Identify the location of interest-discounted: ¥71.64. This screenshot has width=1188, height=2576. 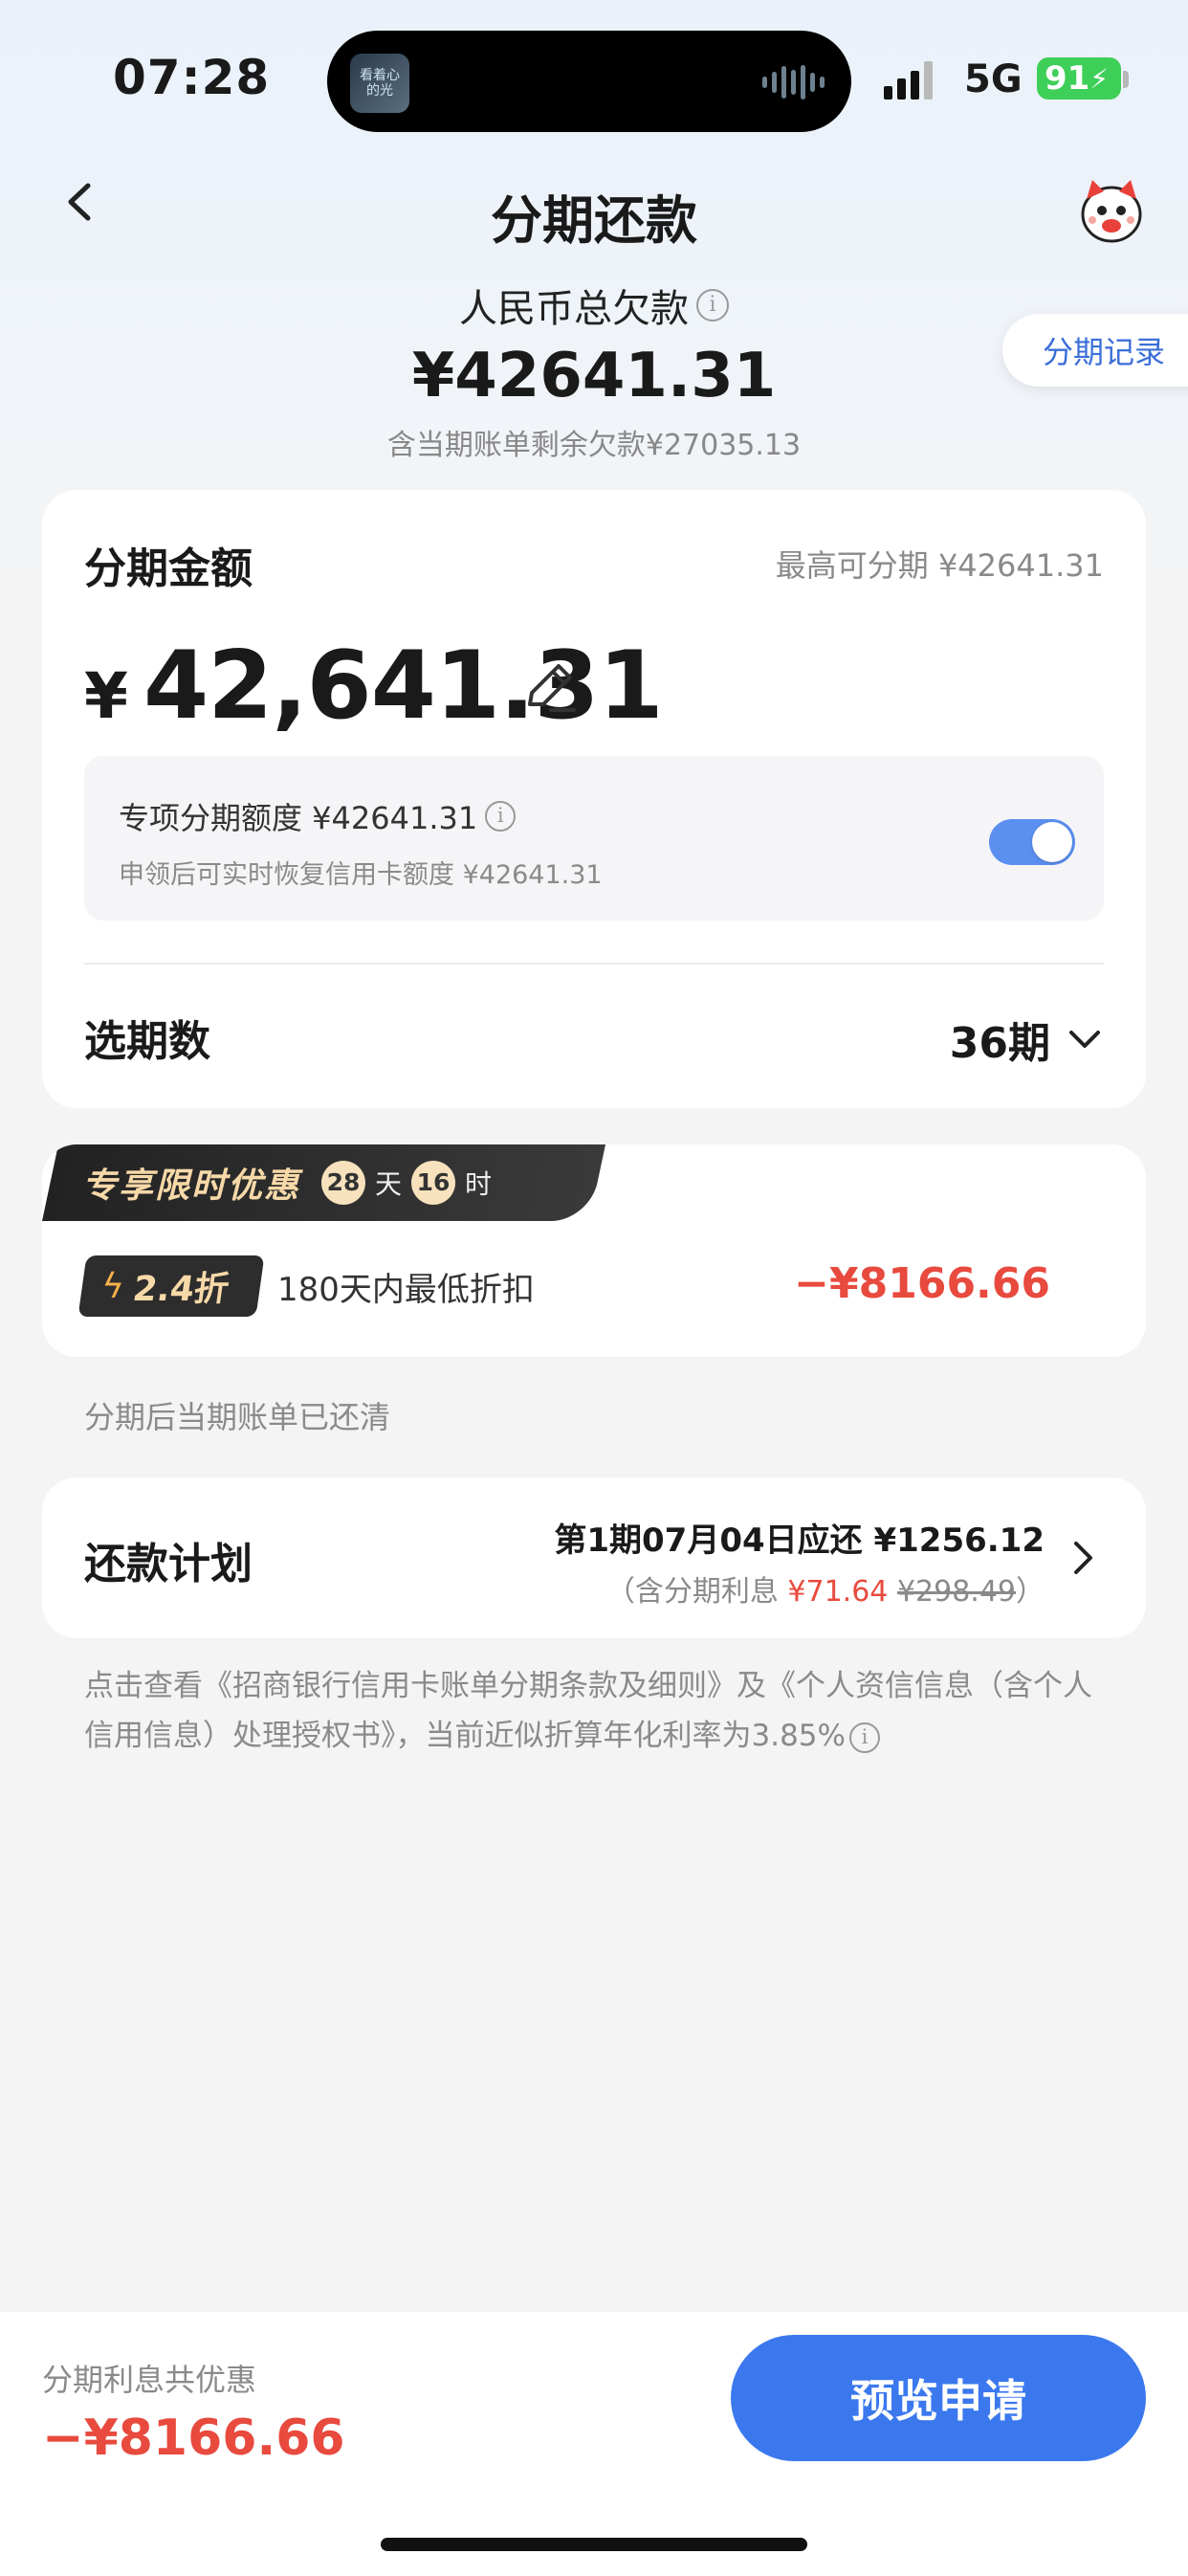
(838, 1592).